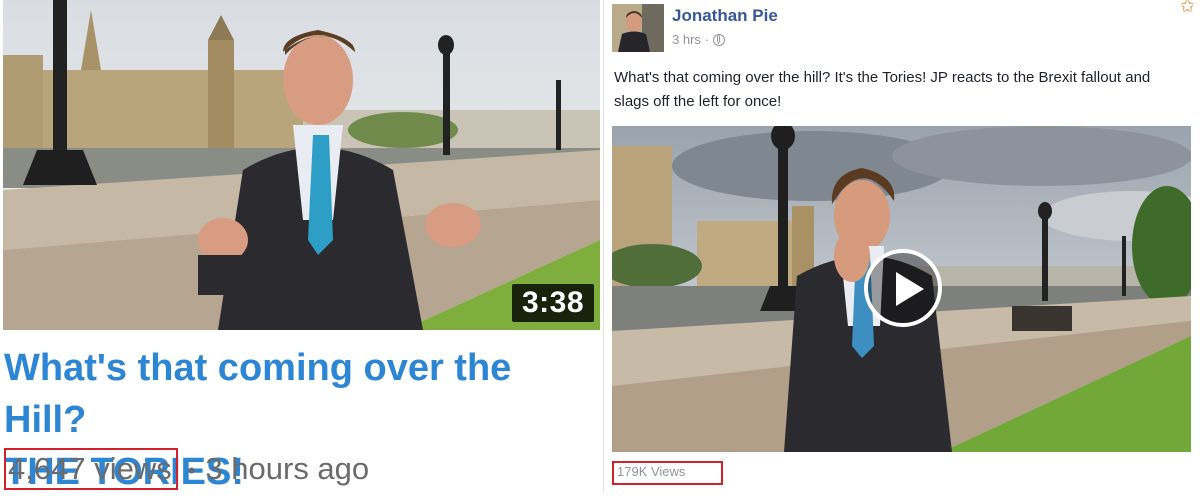 The image size is (1200, 498). What do you see at coordinates (668, 473) in the screenshot?
I see `view-count-highlighted: 179K Views` at bounding box center [668, 473].